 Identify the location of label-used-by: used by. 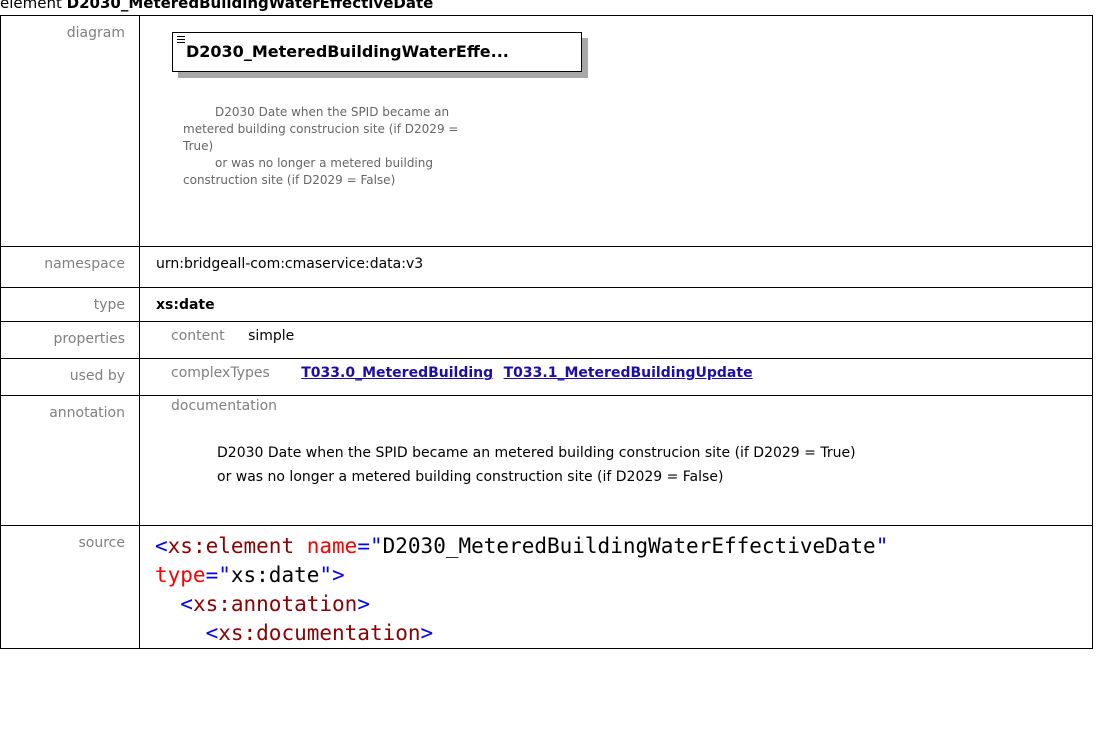
(70, 377).